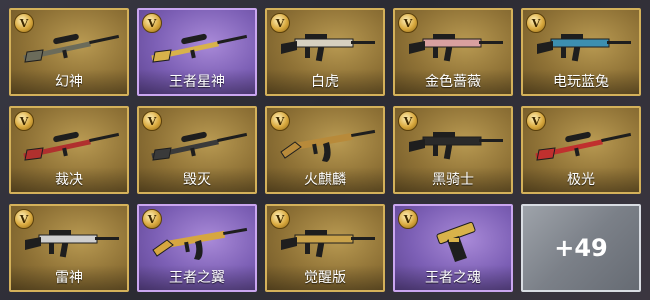  Describe the element at coordinates (325, 277) in the screenshot. I see `weapon-name: 觉醒版` at that location.